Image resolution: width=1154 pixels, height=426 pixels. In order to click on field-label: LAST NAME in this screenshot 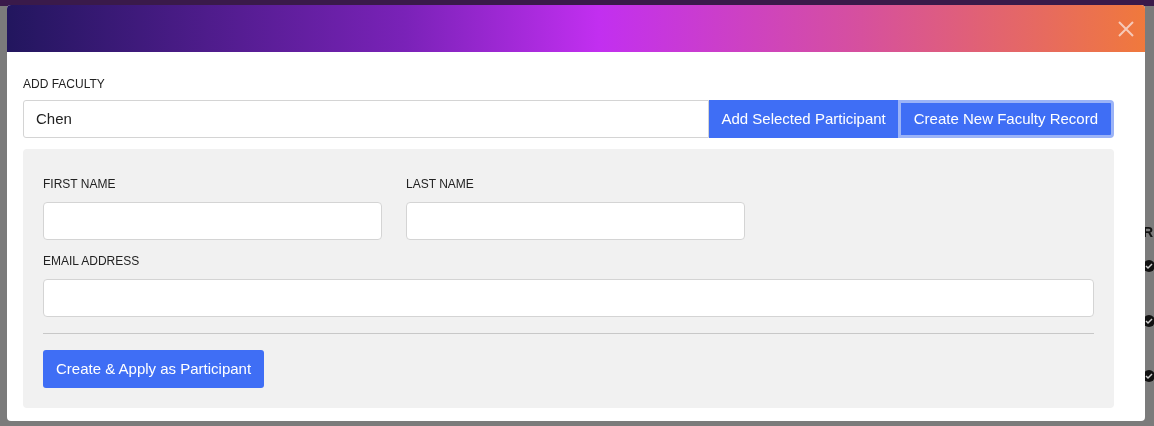, I will do `click(440, 184)`.